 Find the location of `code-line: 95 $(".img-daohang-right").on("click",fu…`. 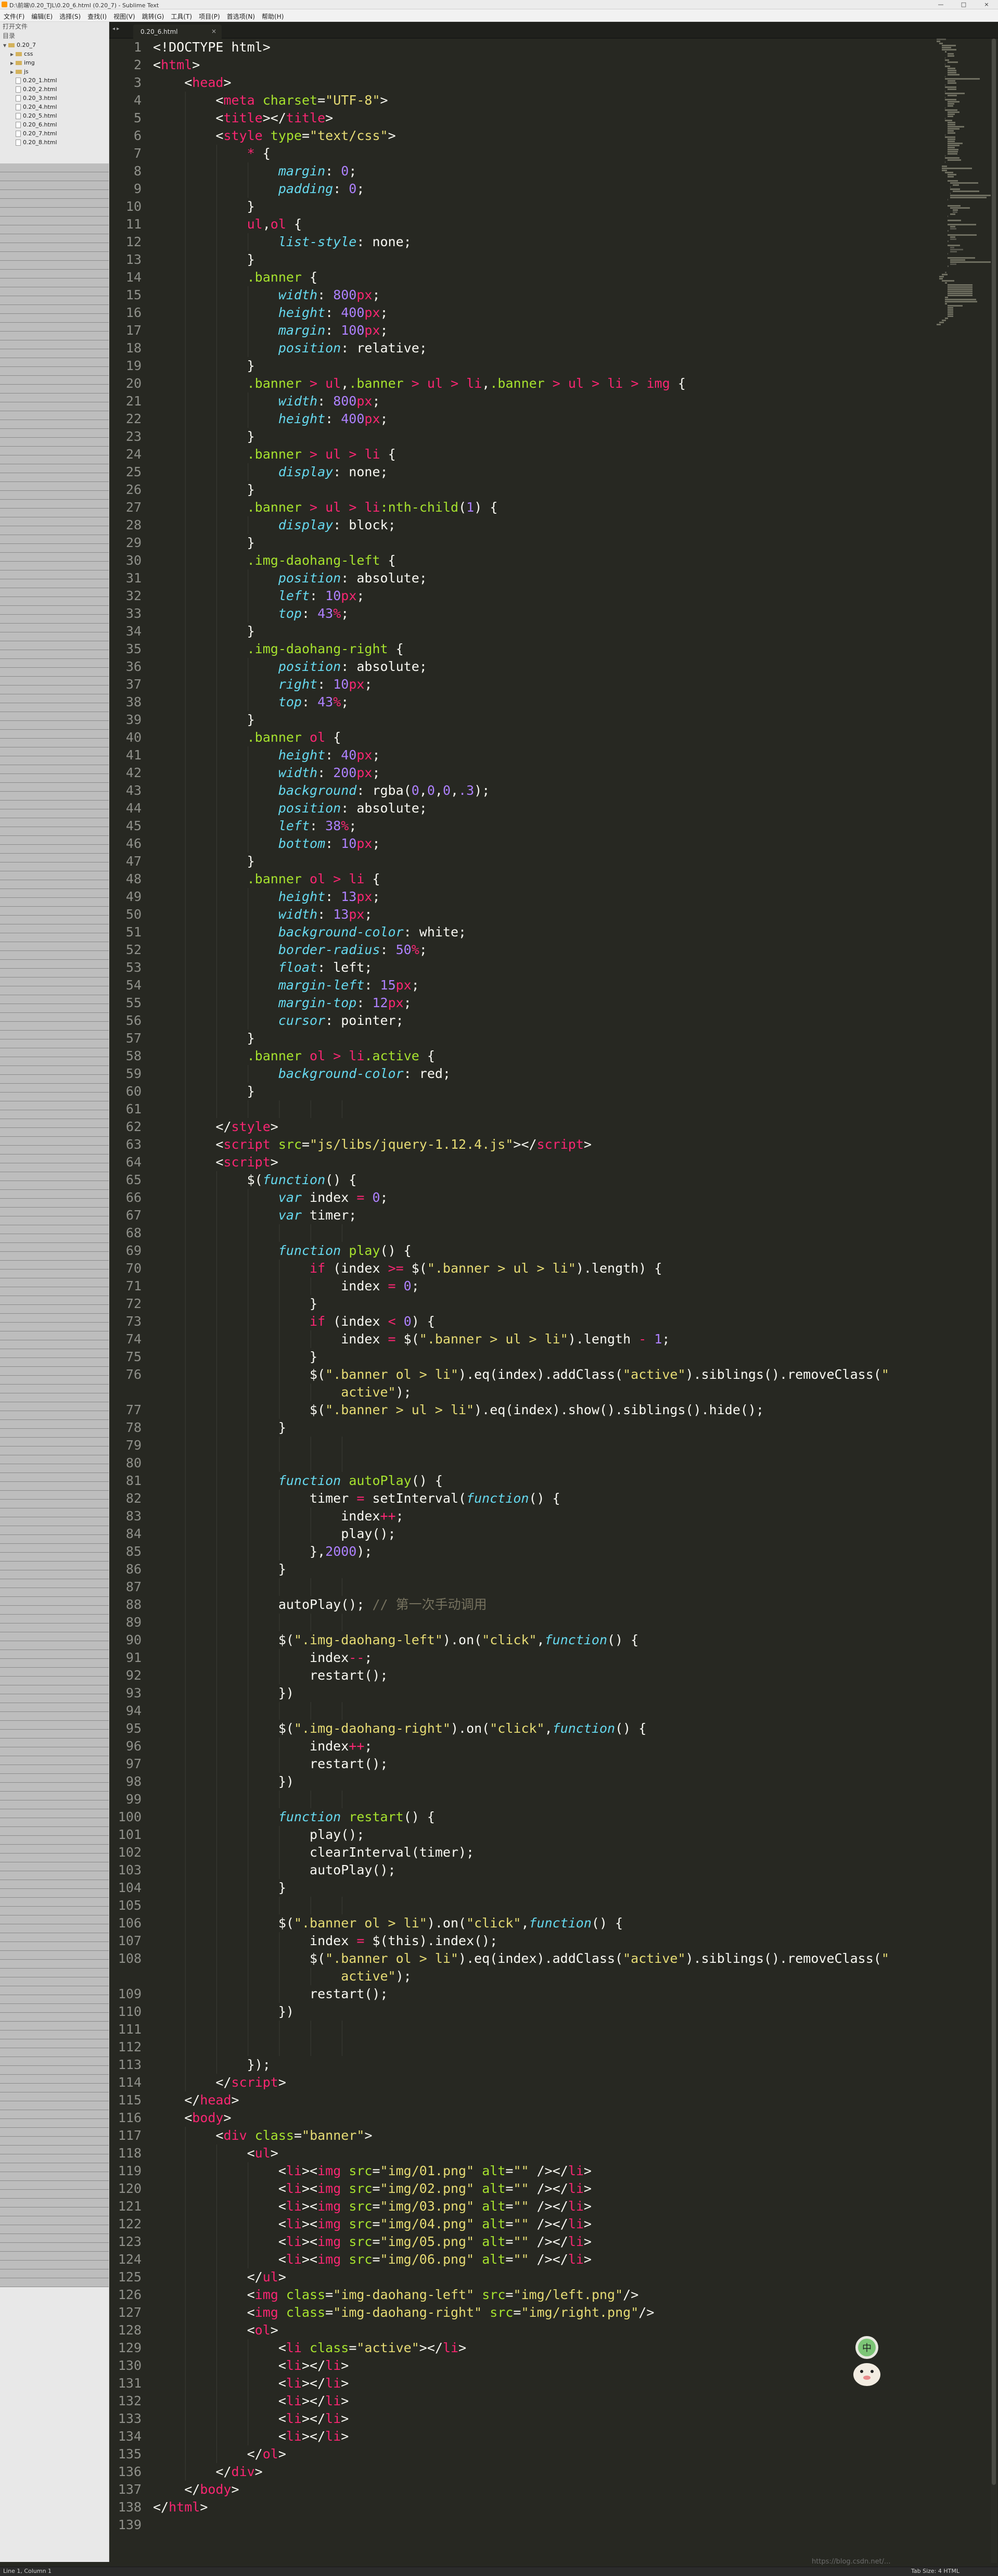

code-line: 95 $(".img-daohang-right").on("click",fu… is located at coordinates (523, 1728).